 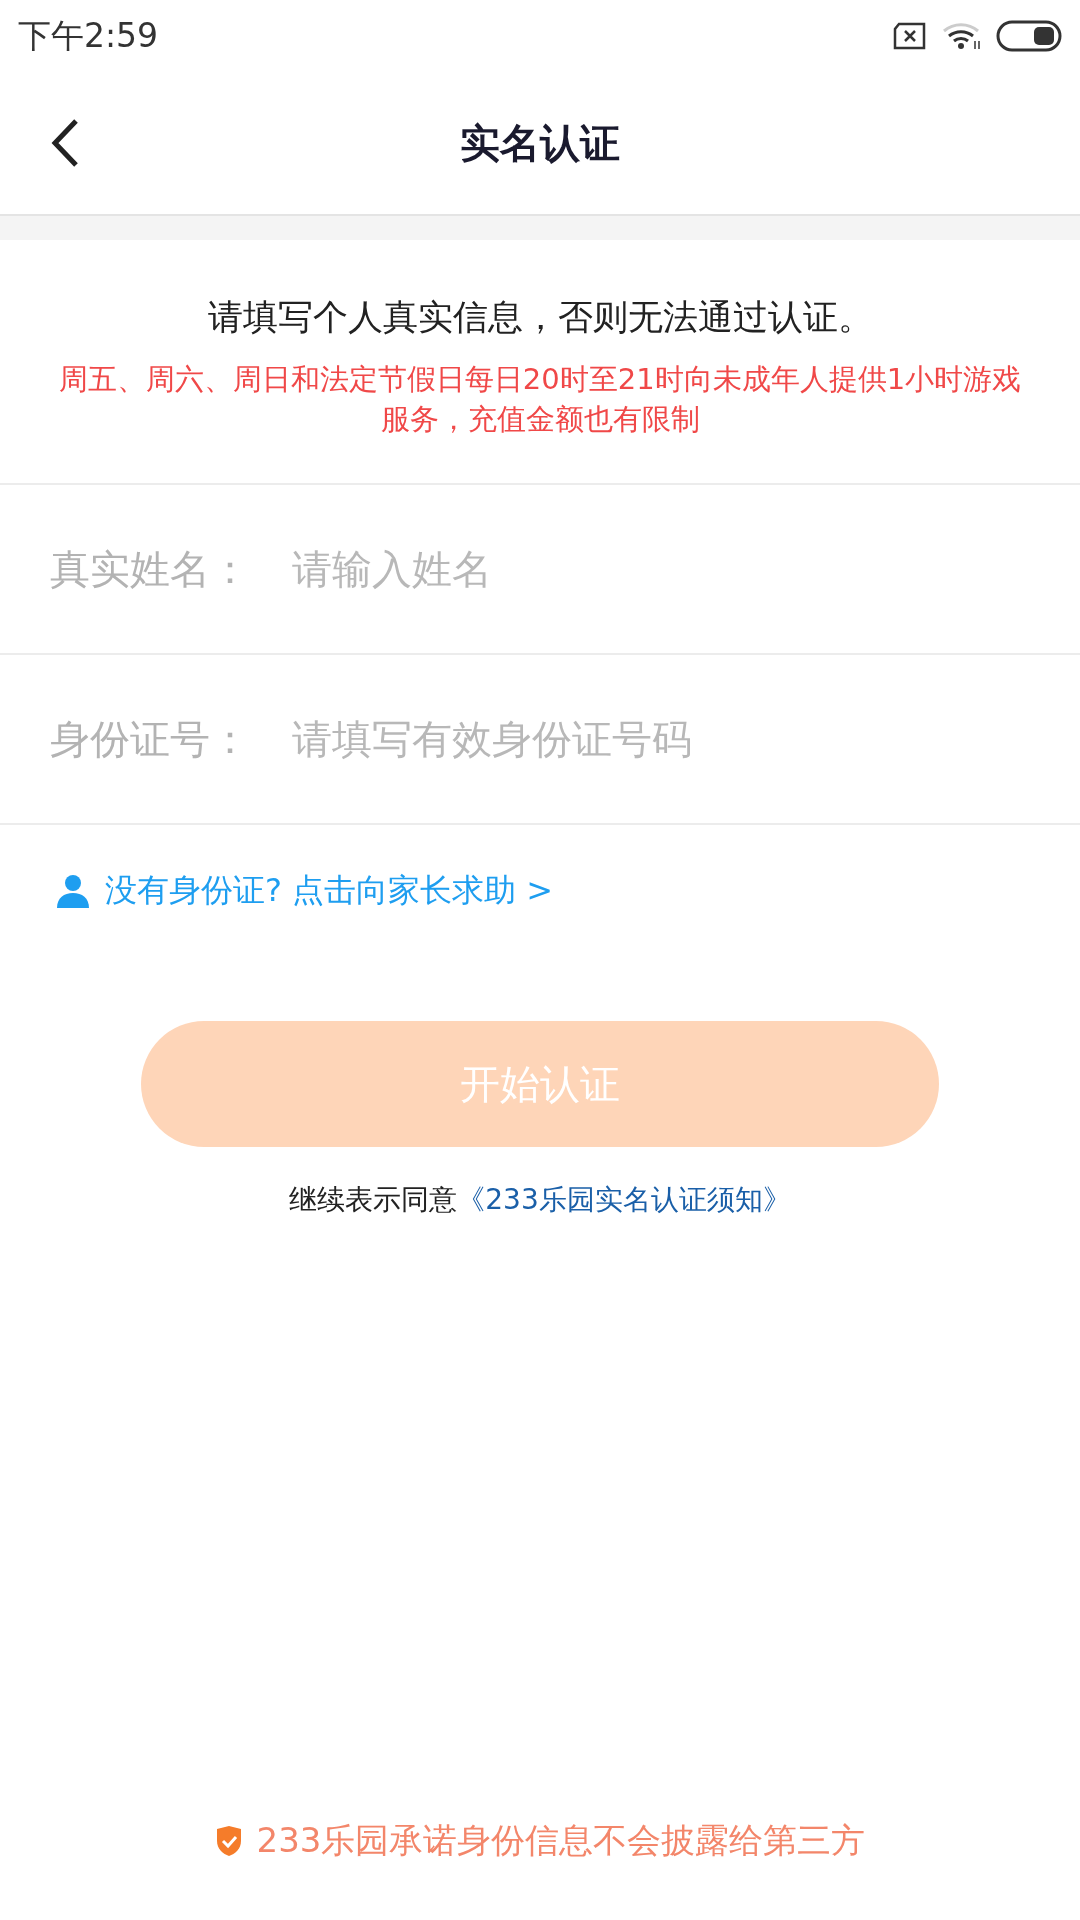 What do you see at coordinates (329, 891) in the screenshot?
I see `help-link: 没有身份证? 点击向家长求助 >` at bounding box center [329, 891].